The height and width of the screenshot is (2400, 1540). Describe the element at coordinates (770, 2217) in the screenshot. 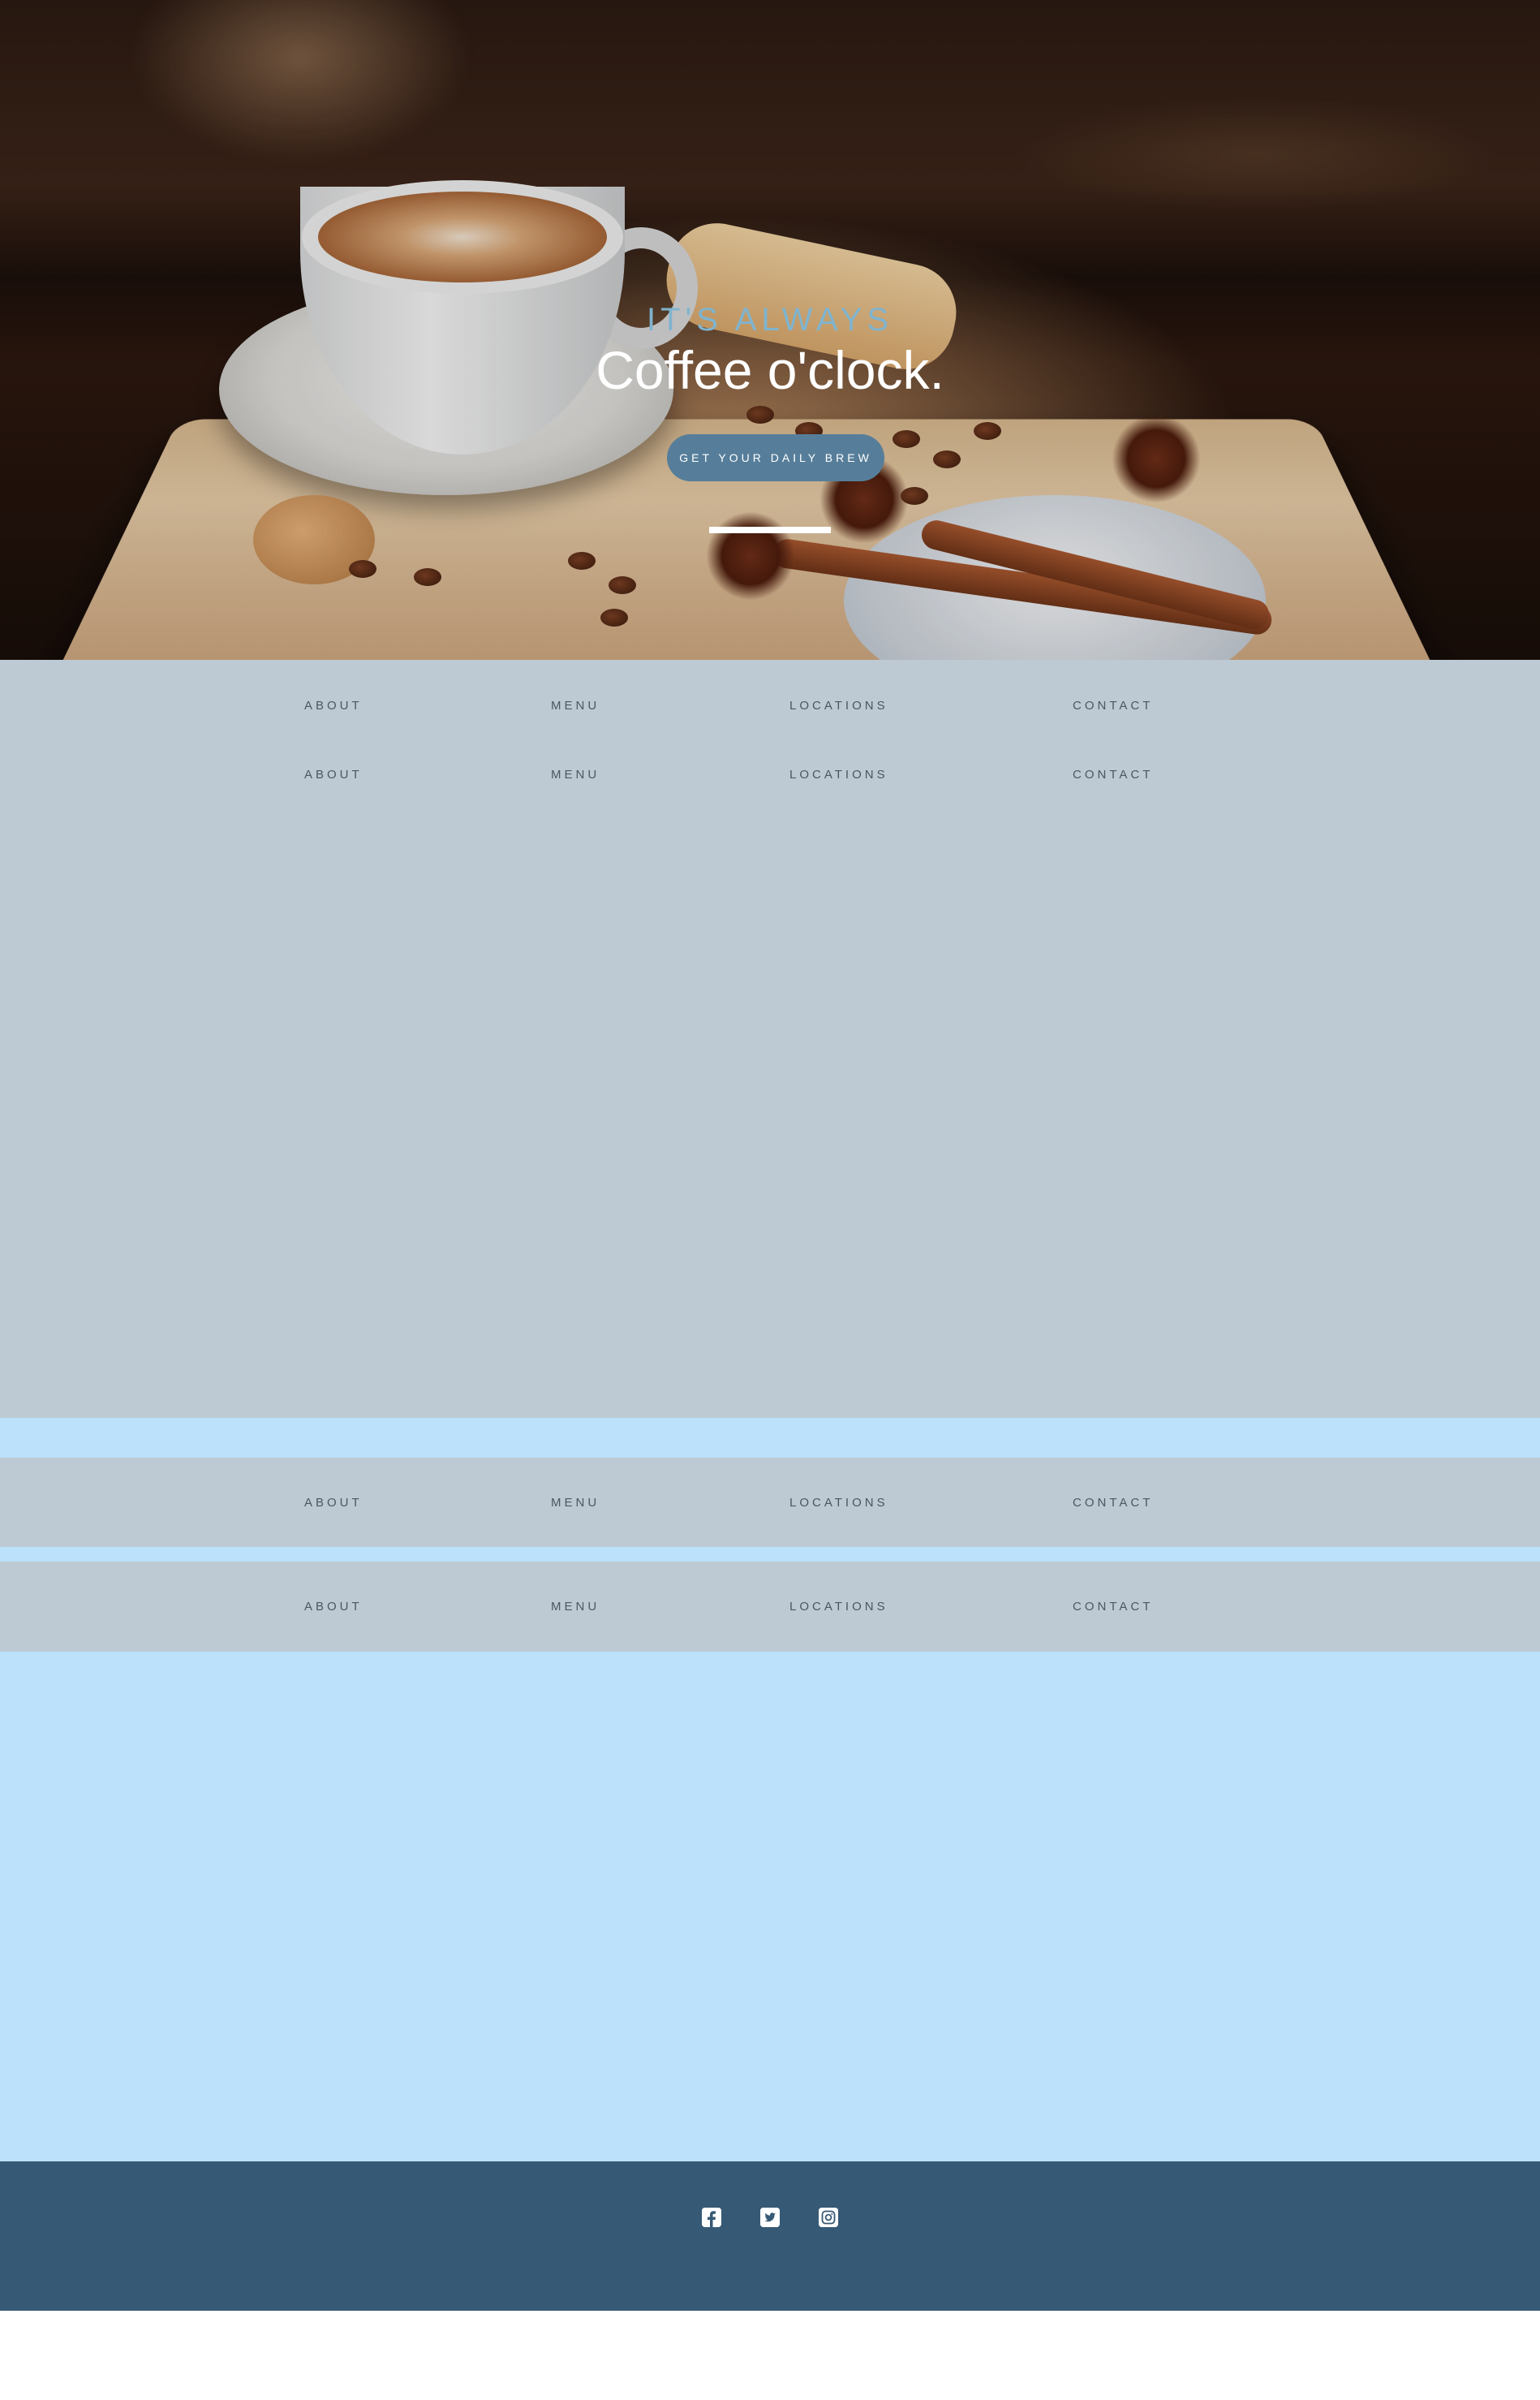

I see `twitter-icon` at that location.